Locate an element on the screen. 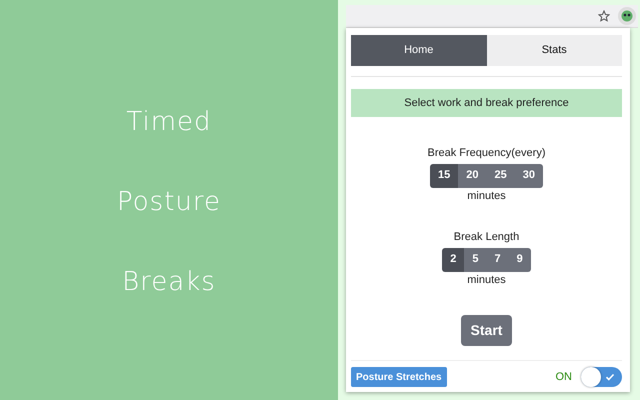 The height and width of the screenshot is (400, 640). option-button: 7 is located at coordinates (497, 260).